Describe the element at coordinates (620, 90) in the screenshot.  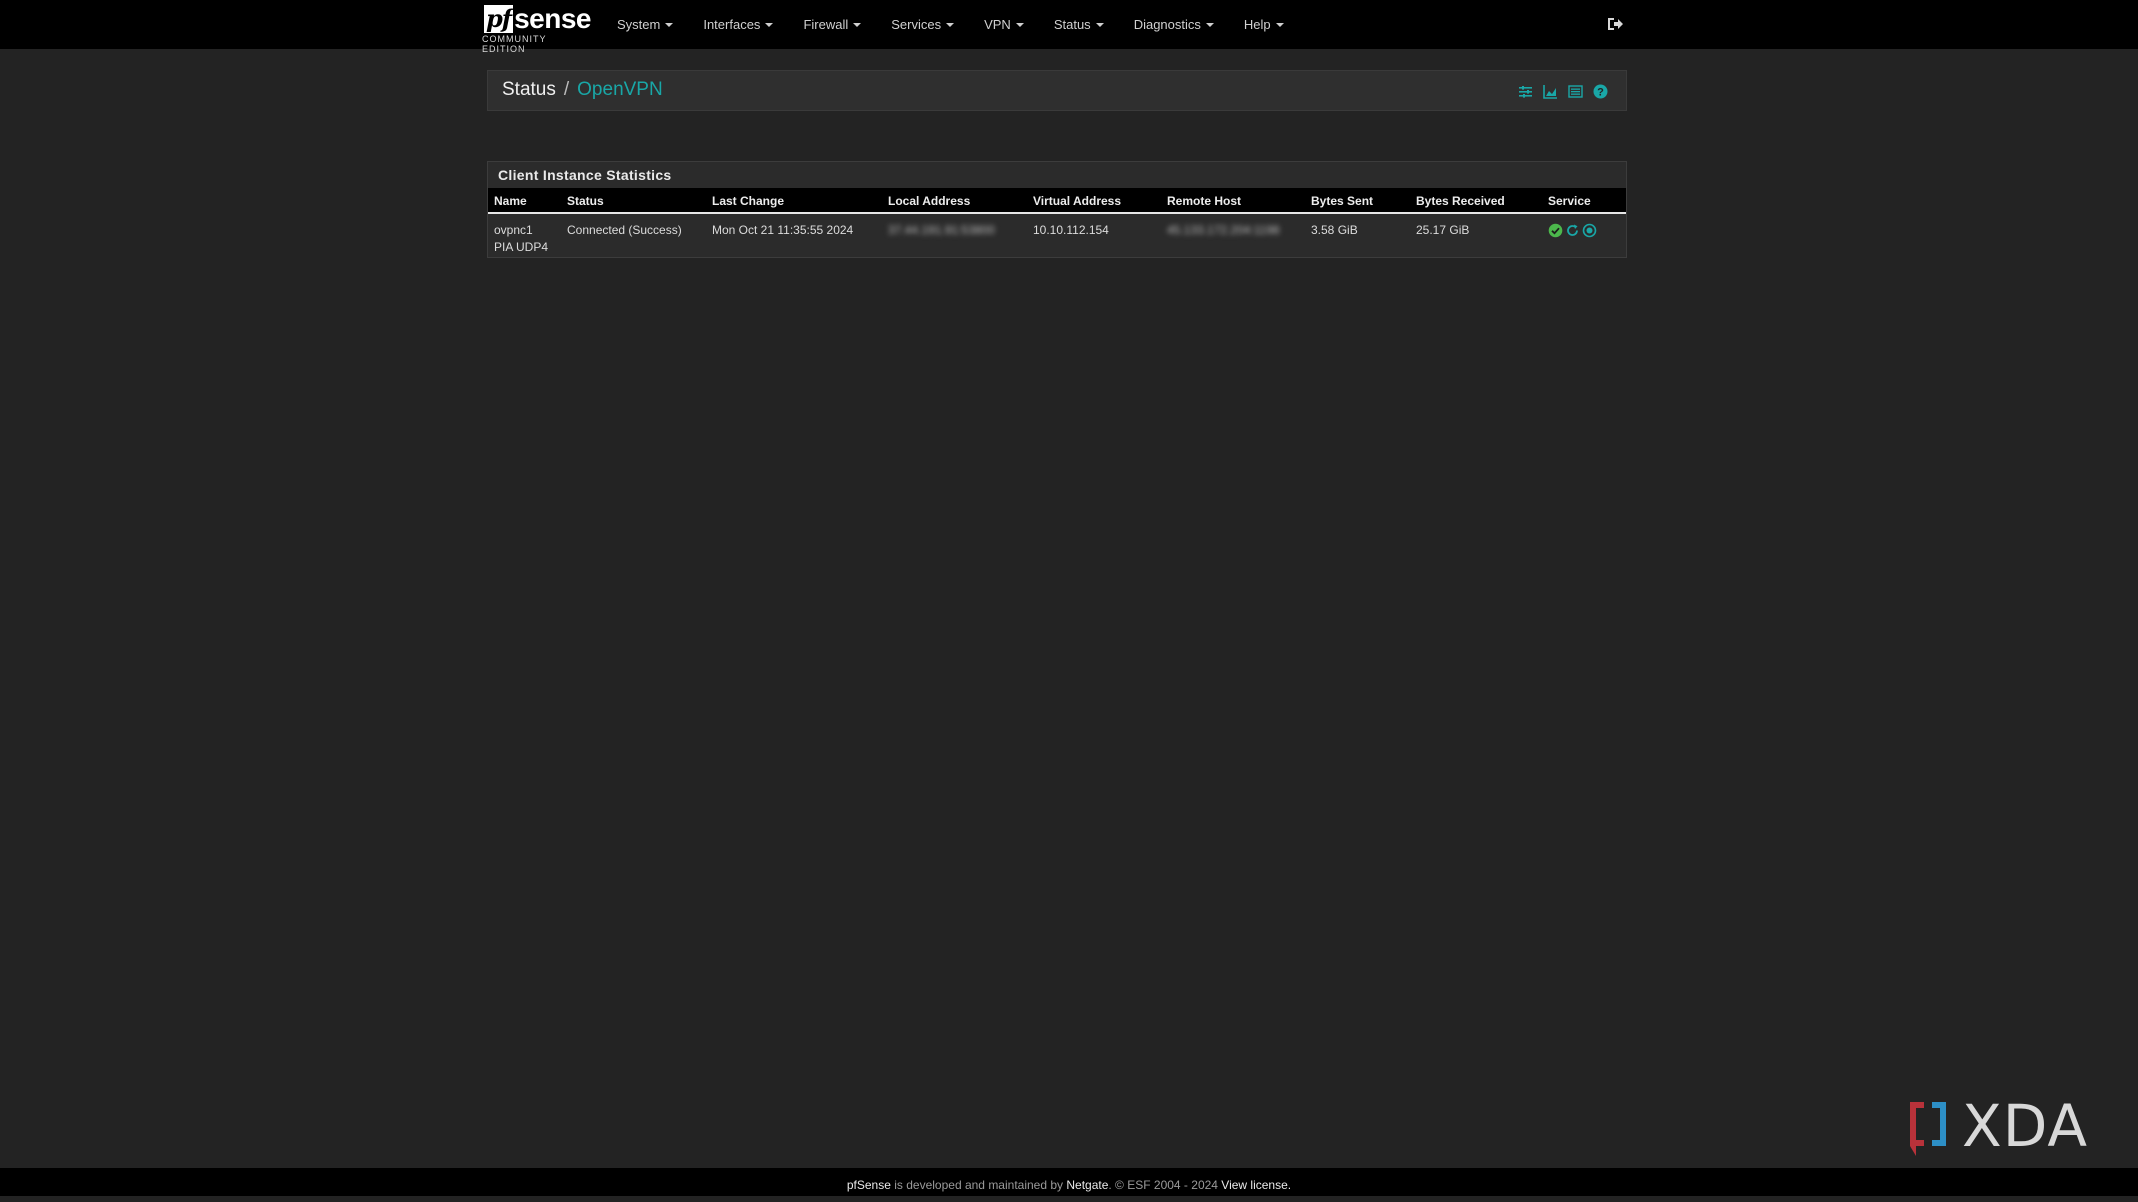
I see `breadcrumb-current-page: OpenVPN` at that location.